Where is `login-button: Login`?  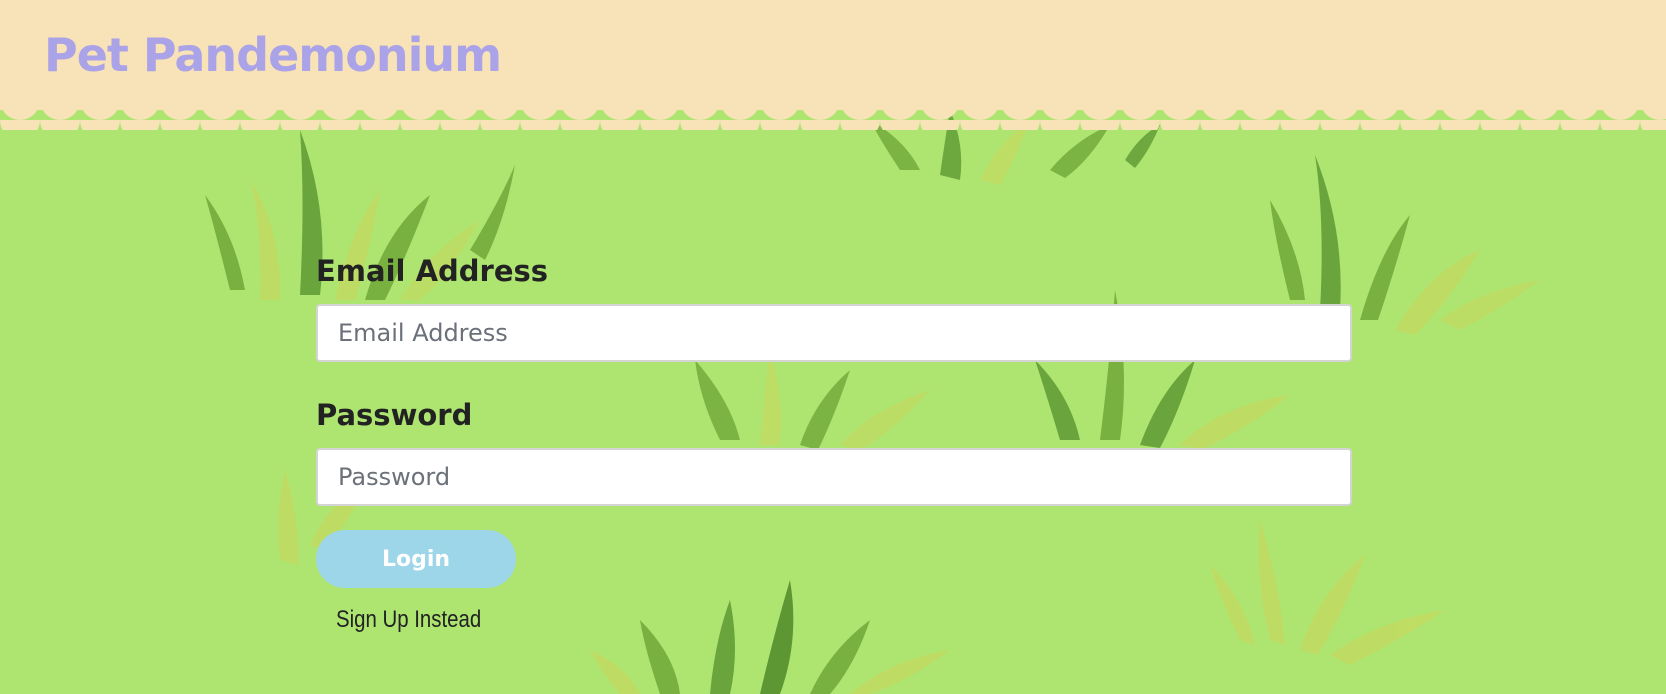
login-button: Login is located at coordinates (416, 559).